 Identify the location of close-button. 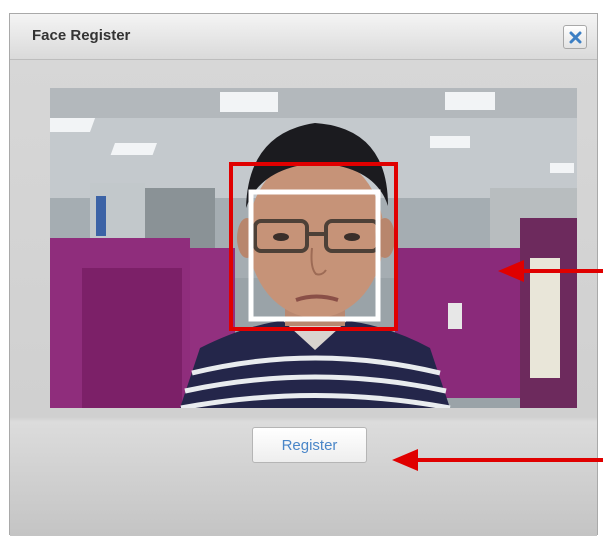
(575, 37).